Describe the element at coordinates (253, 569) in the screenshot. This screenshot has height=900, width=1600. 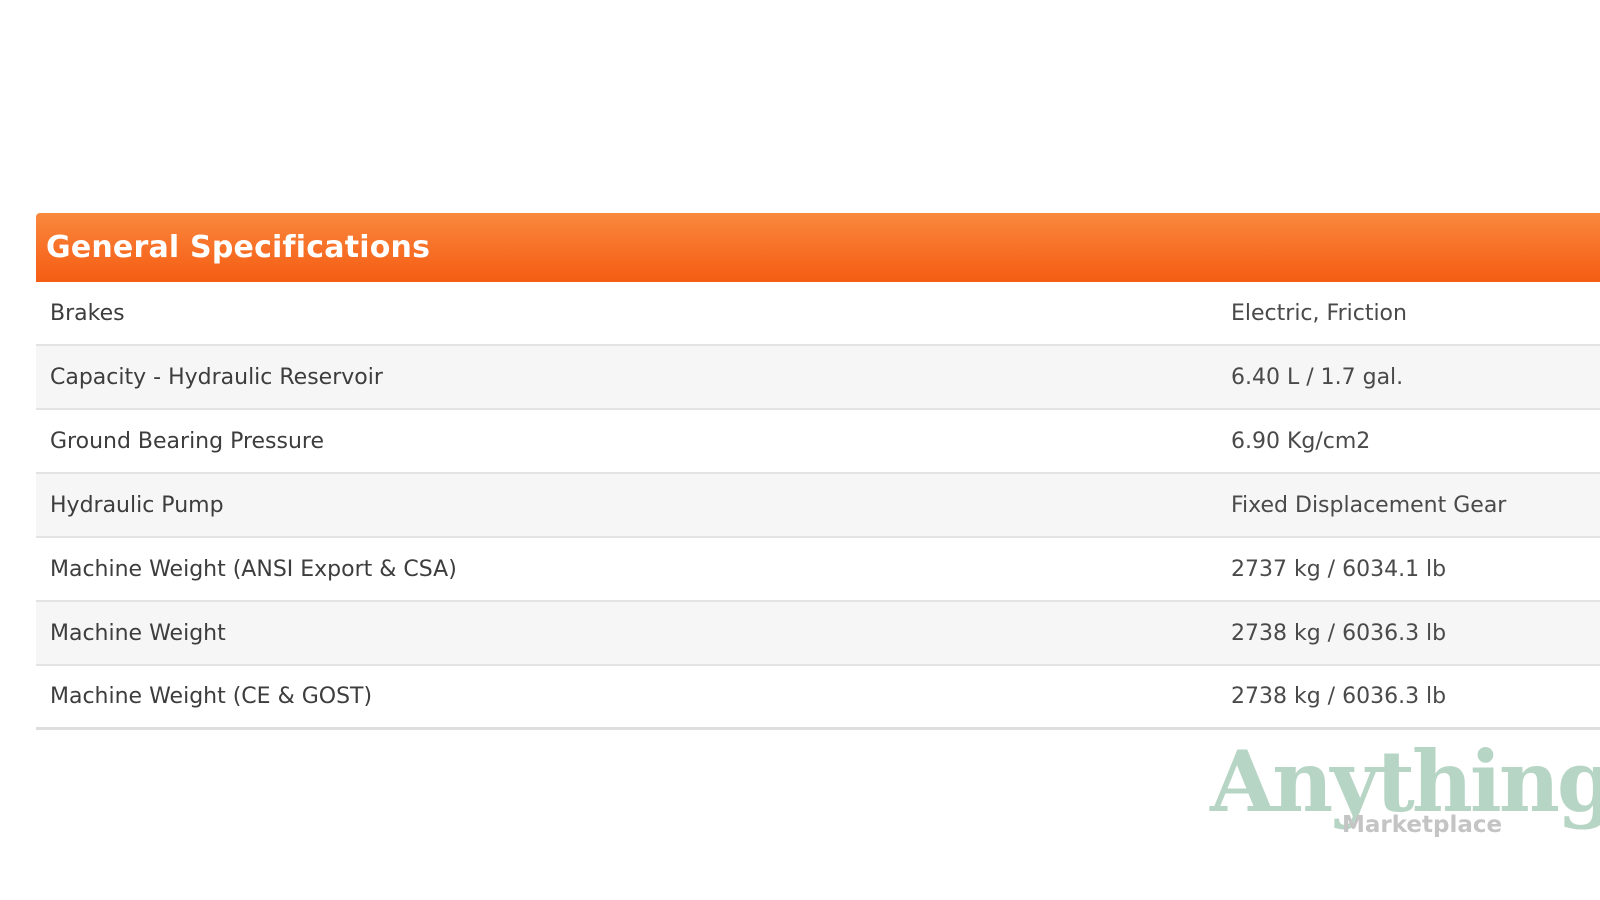
I see `spec-label: Machine Weight (ANSI Export & CSA)` at that location.